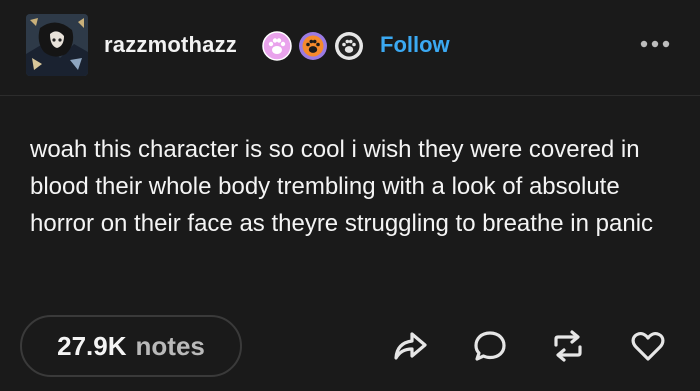  Describe the element at coordinates (92, 345) in the screenshot. I see `notes-count: 27.9K` at that location.